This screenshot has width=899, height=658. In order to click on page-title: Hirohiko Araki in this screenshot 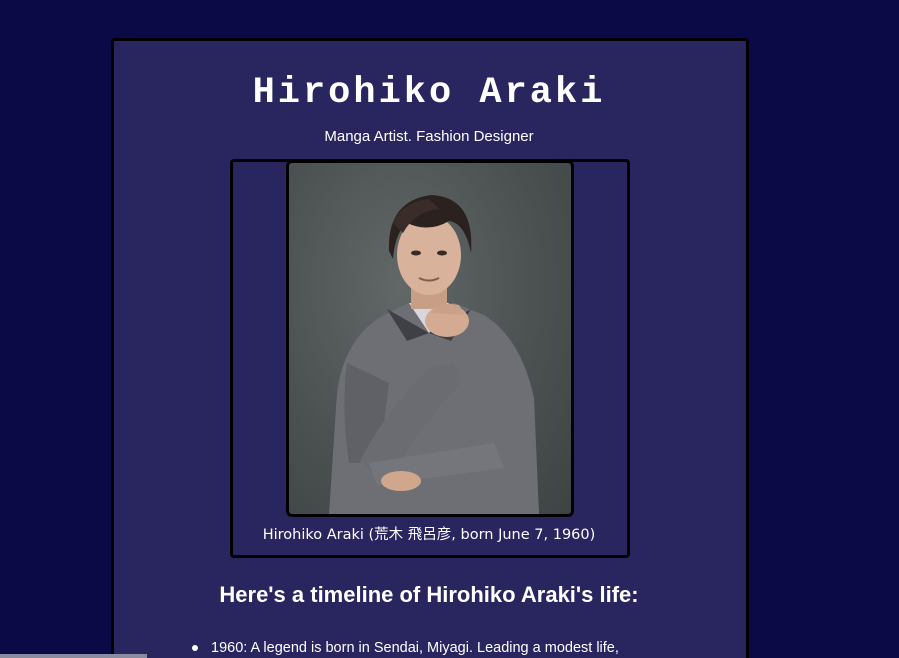, I will do `click(429, 93)`.